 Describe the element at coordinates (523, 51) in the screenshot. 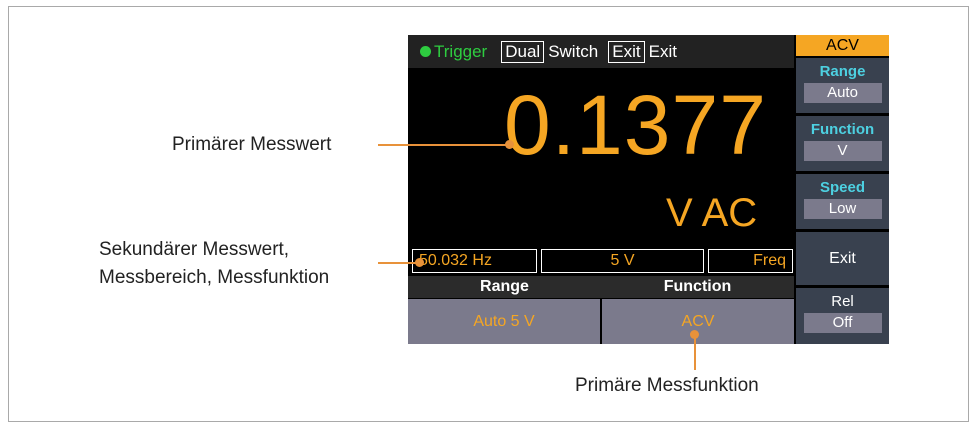

I see `dual-key: Dual` at that location.